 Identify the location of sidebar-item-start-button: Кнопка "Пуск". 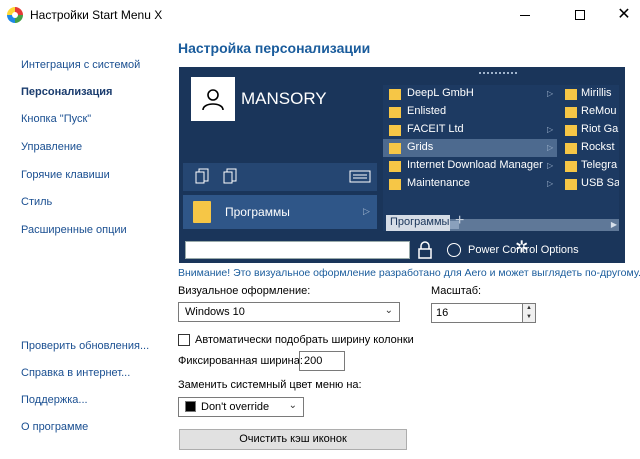
(56, 119).